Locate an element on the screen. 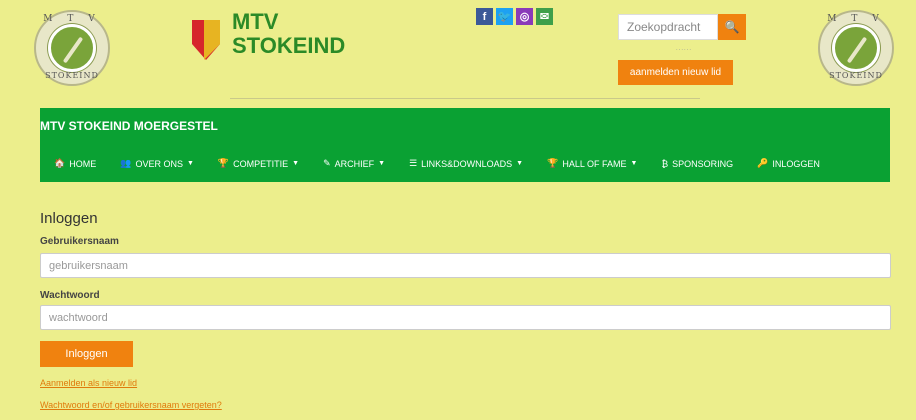  email-icon: ✉ is located at coordinates (544, 16).